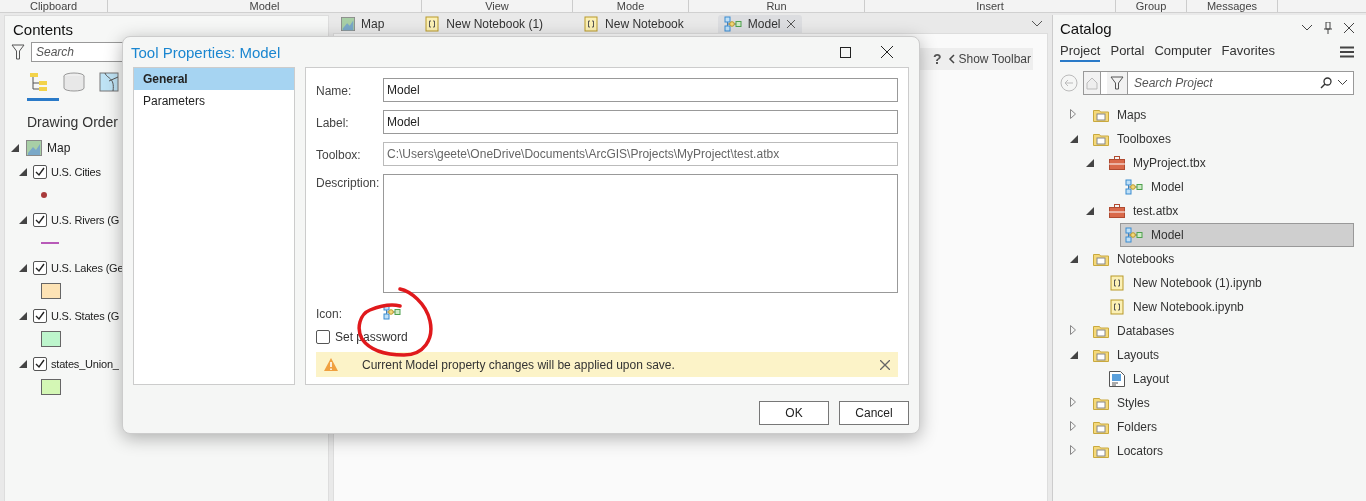  What do you see at coordinates (1218, 83) in the screenshot?
I see `search-field: Search Project` at bounding box center [1218, 83].